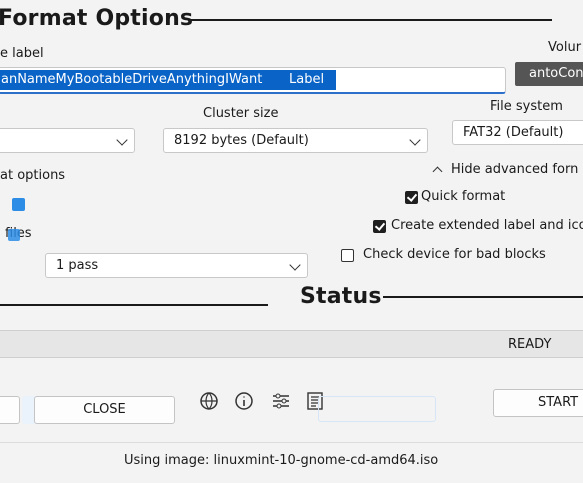  I want to click on volume-label-input: anNameMyBootableDriveAnythingIWant Label, so click(253, 80).